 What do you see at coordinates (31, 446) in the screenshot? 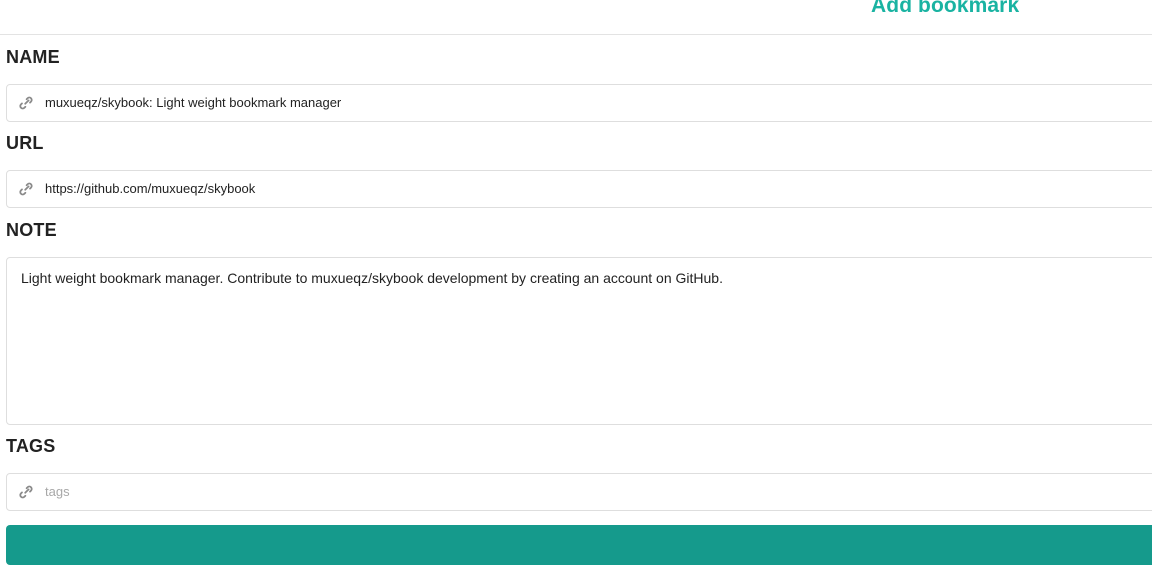
I see `tags-label: TAGS` at bounding box center [31, 446].